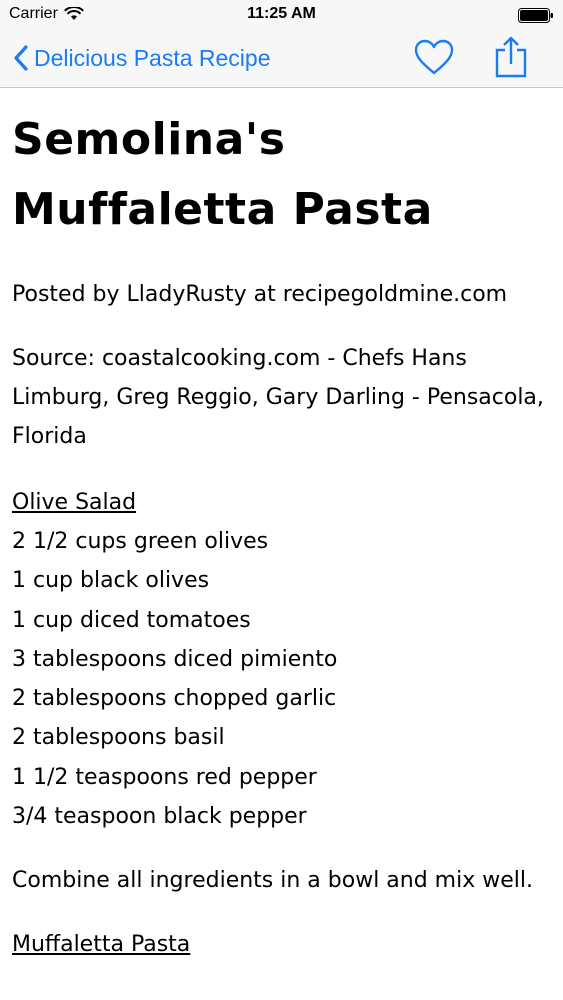 This screenshot has width=563, height=1000. I want to click on ingredient-item: 3 tablespoons diced pimiento, so click(175, 659).